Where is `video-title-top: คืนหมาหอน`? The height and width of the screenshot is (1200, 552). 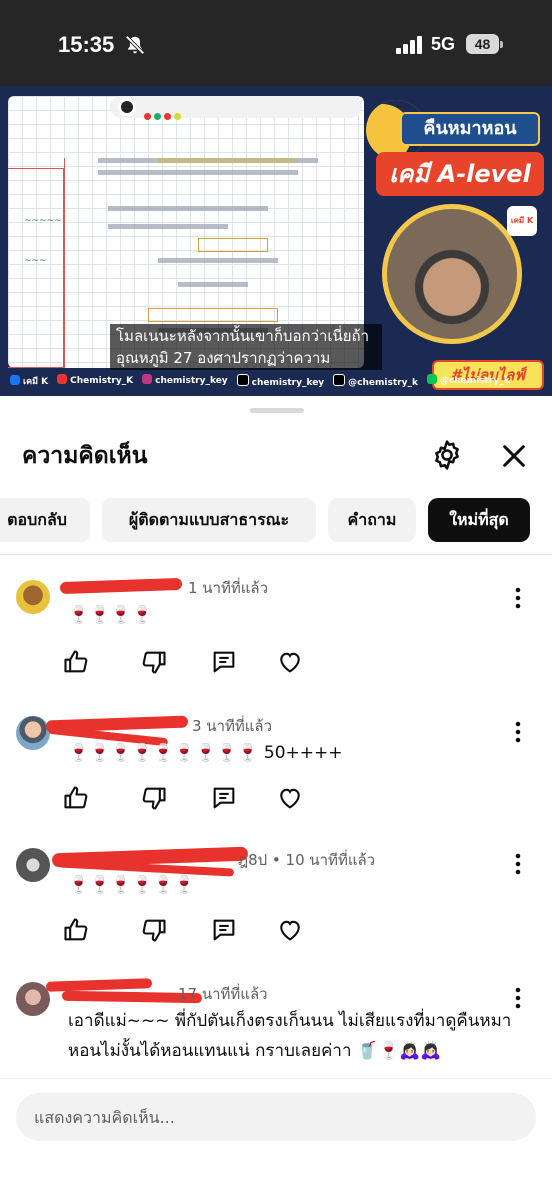 video-title-top: คืนหมาหอน is located at coordinates (470, 129).